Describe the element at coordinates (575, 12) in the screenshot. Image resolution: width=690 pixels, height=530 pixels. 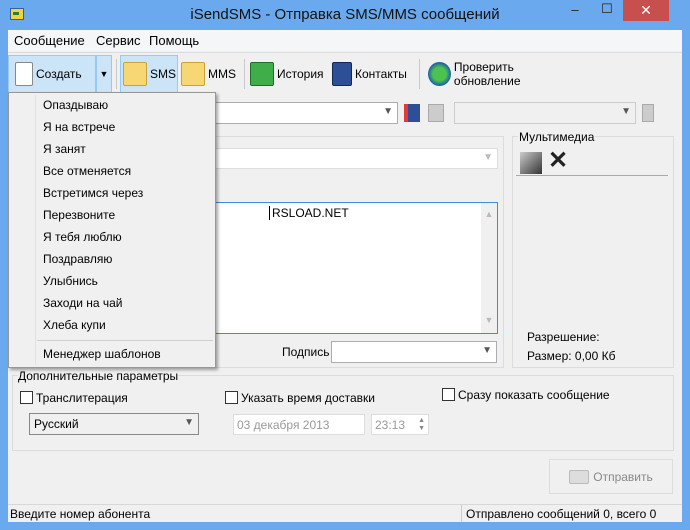
I see `minimize-button: ‒` at that location.